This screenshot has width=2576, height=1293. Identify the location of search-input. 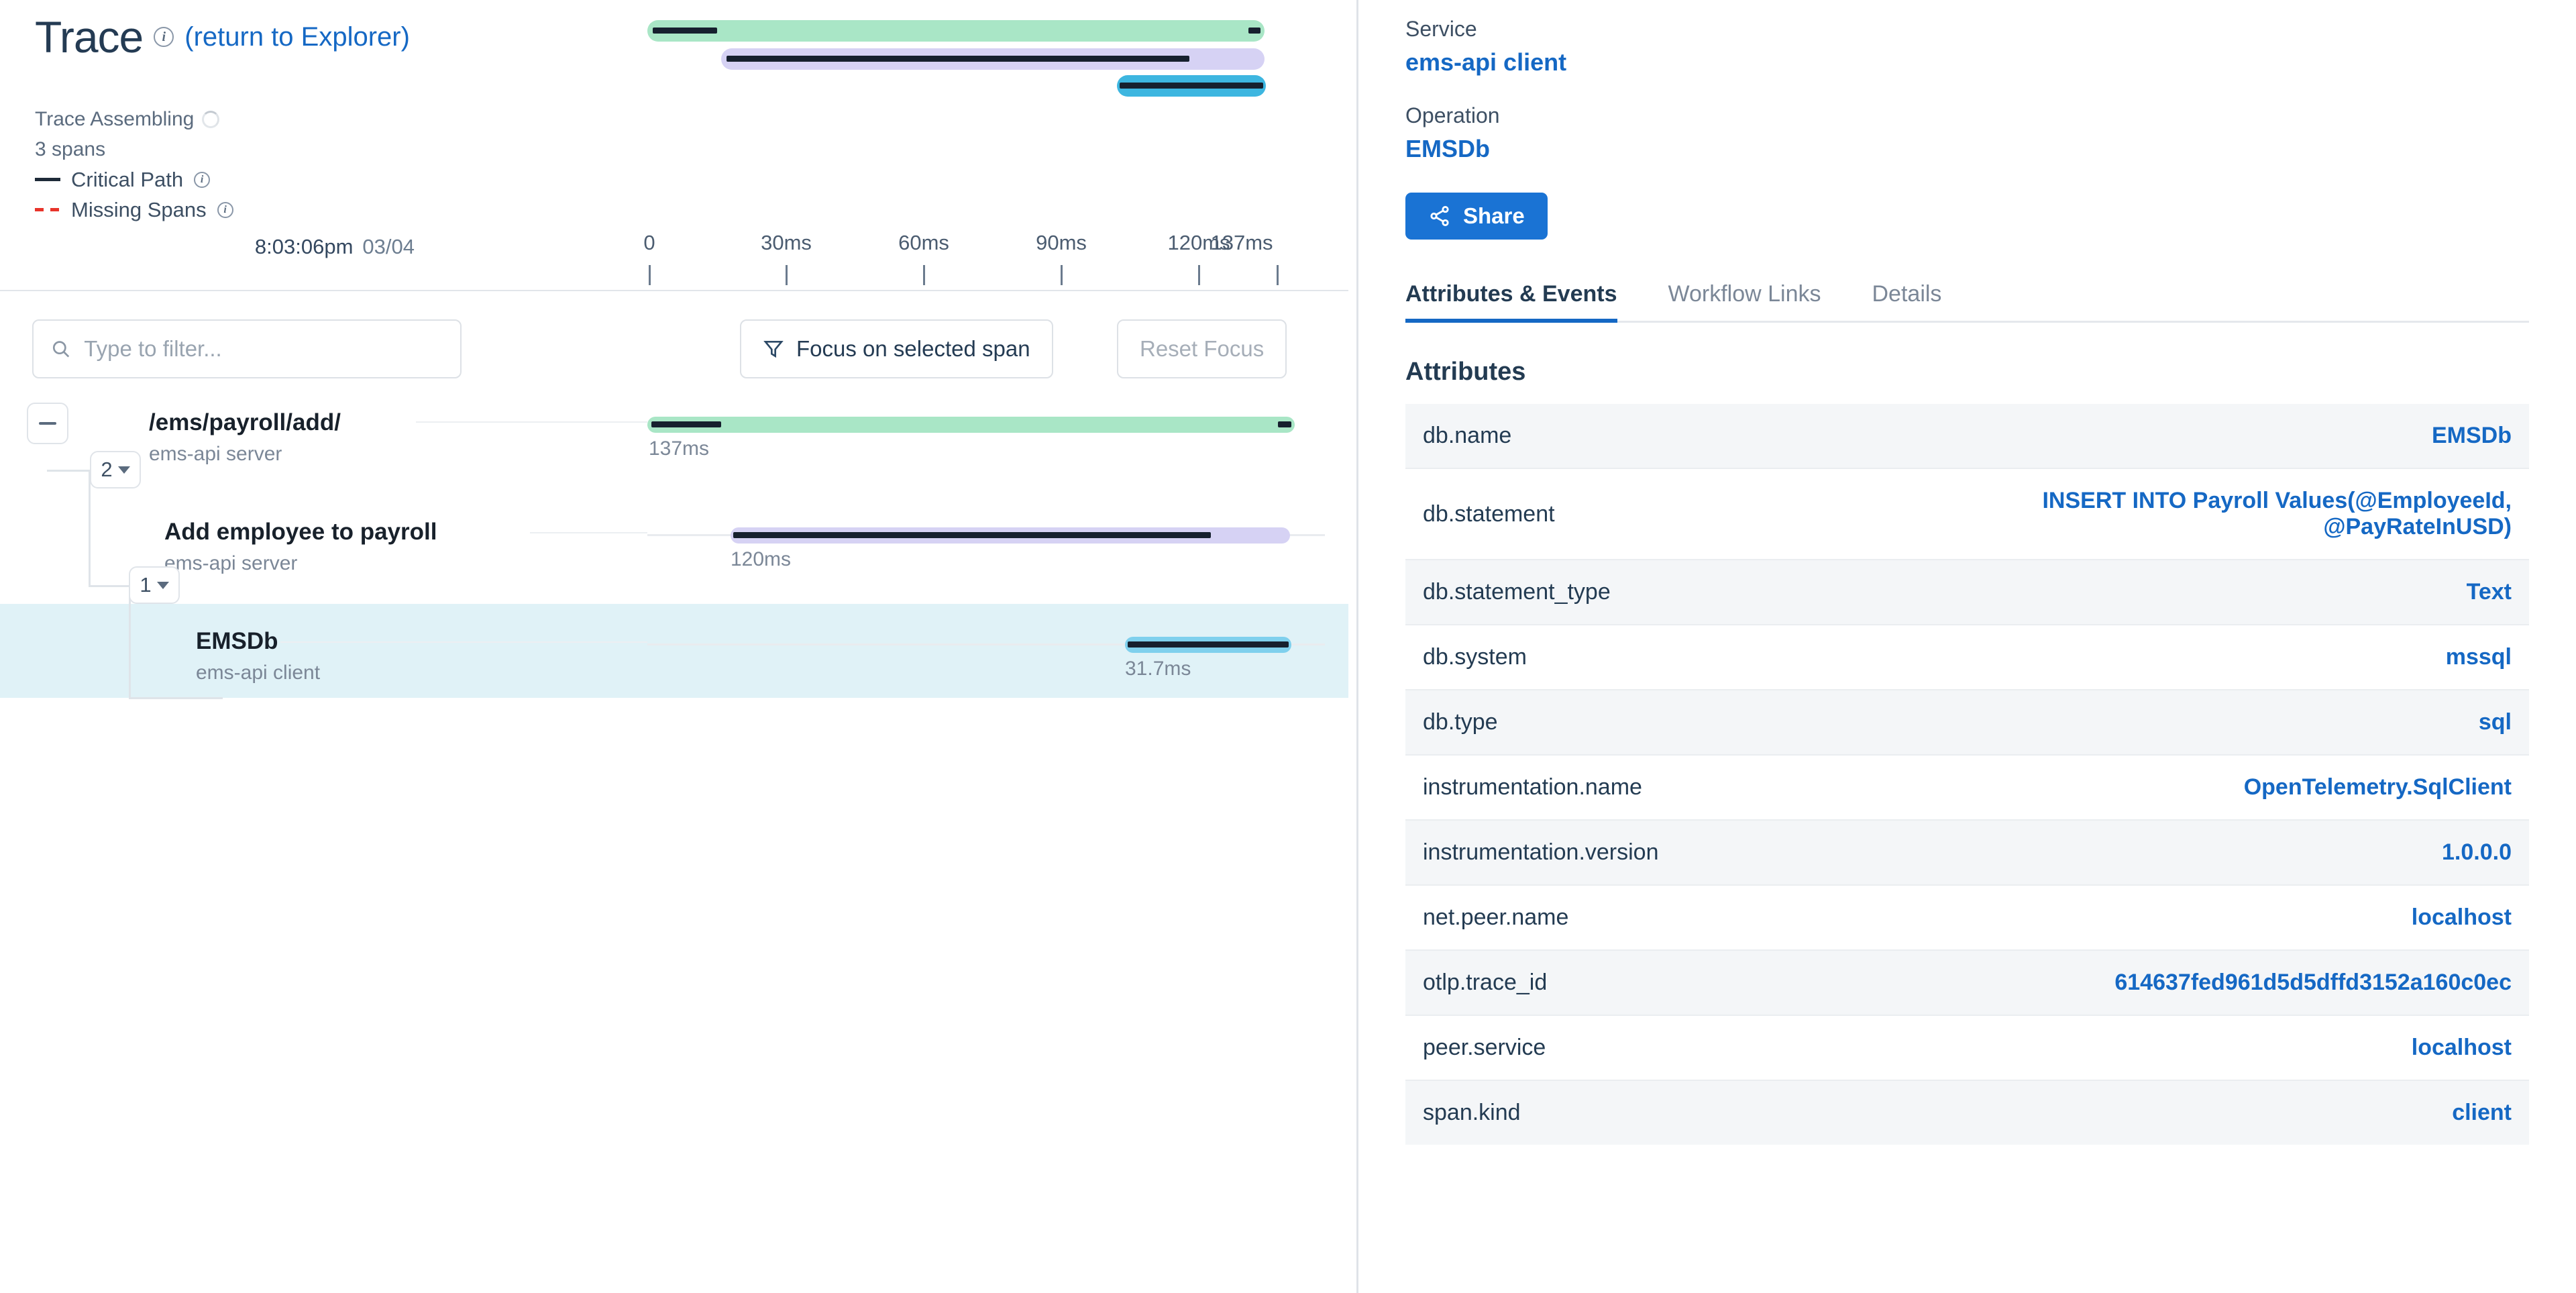
(263, 349).